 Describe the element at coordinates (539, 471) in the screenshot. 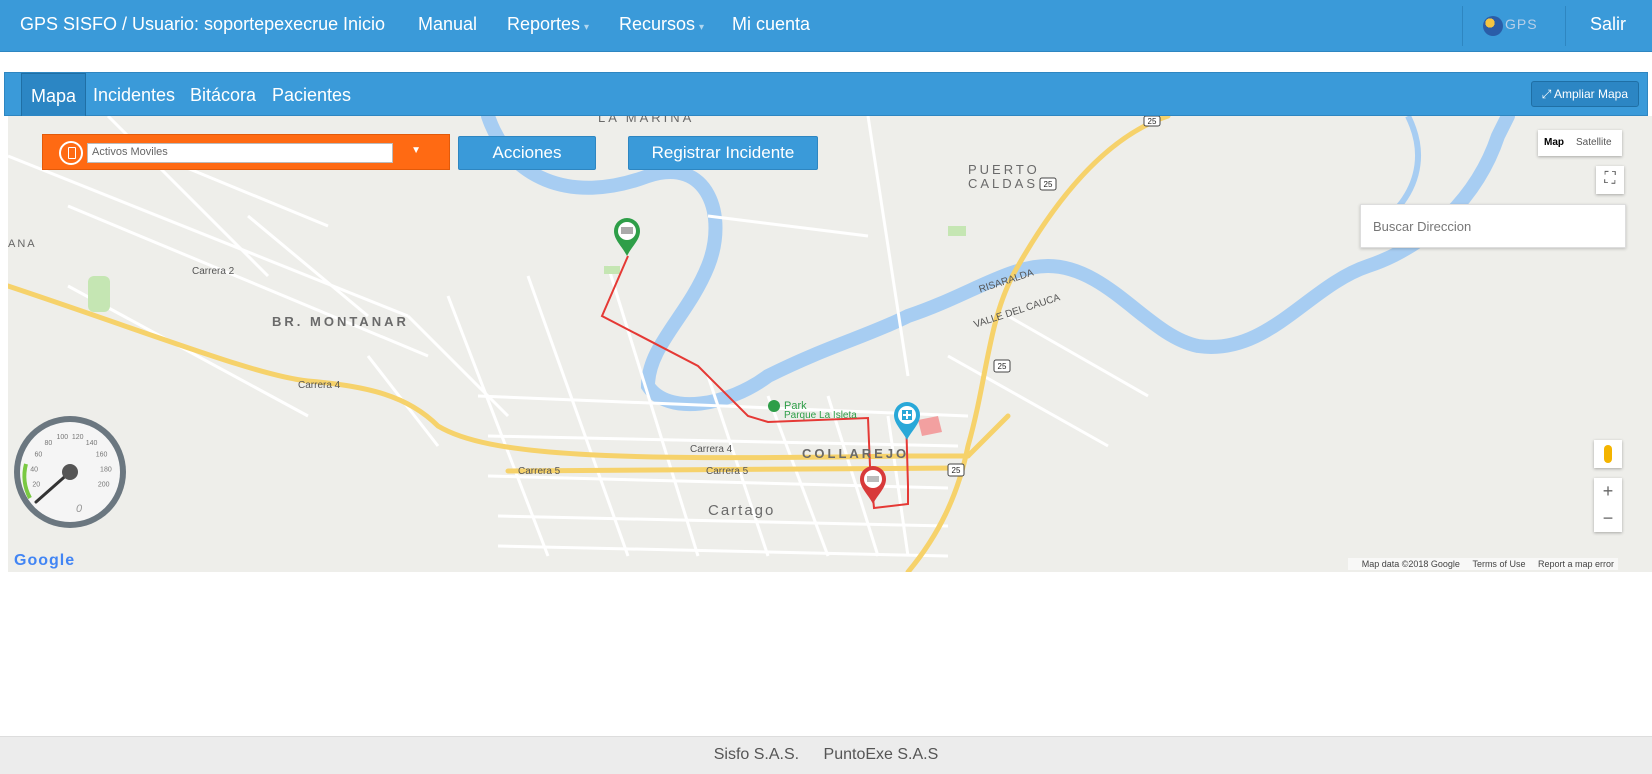

I see `street-carrera-5: Carrera 5` at that location.